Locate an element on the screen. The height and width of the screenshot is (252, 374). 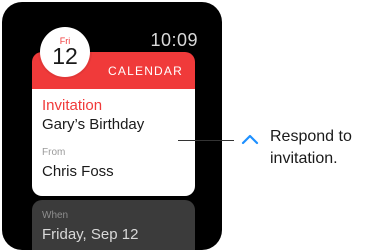
chevron-up-icon is located at coordinates (250, 139).